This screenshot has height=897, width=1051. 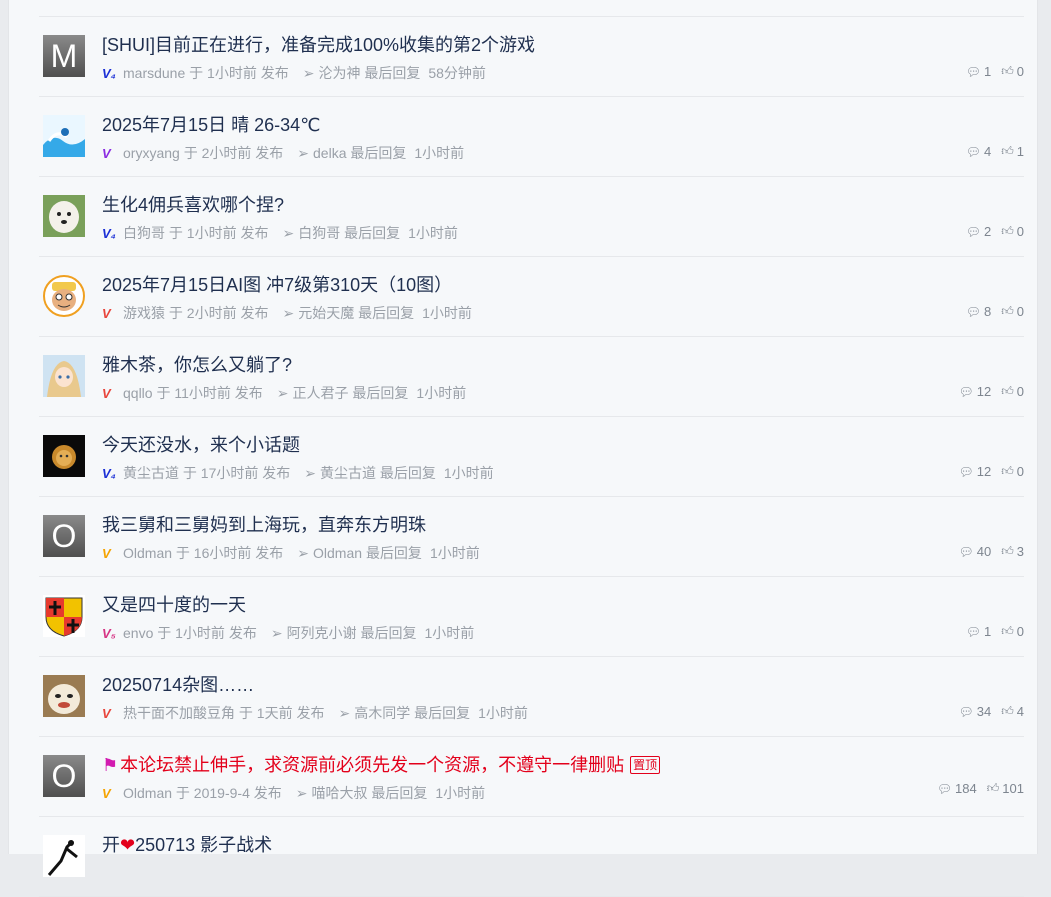 I want to click on last-replier-link: 沦为神, so click(x=339, y=73).